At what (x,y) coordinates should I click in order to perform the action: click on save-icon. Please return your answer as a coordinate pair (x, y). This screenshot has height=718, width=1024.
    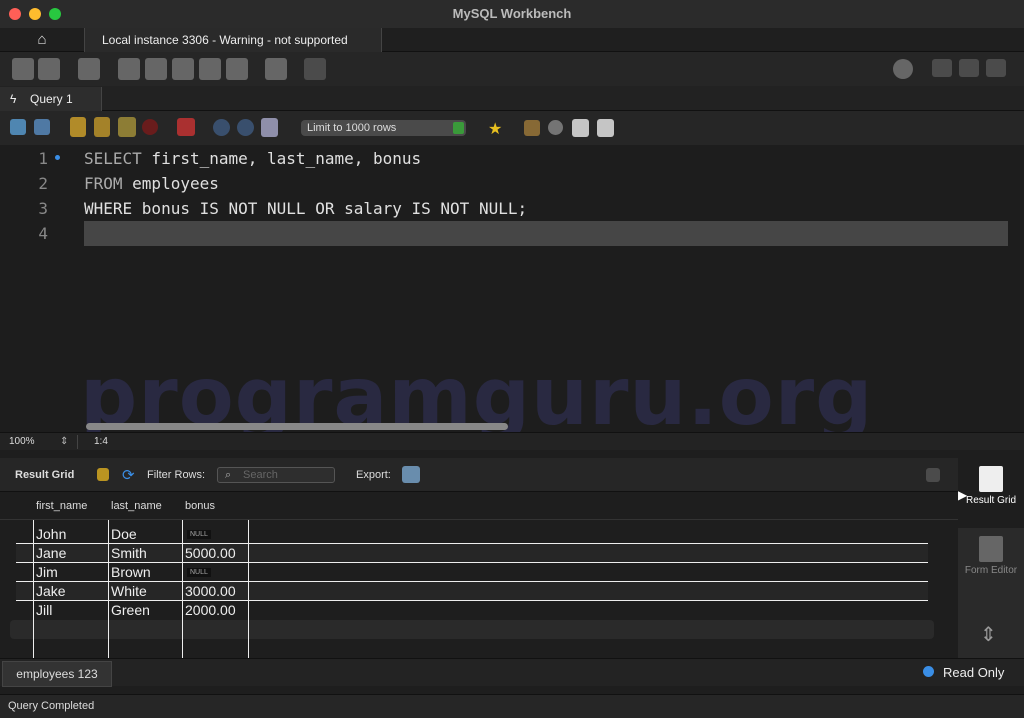
    Looking at the image, I should click on (42, 127).